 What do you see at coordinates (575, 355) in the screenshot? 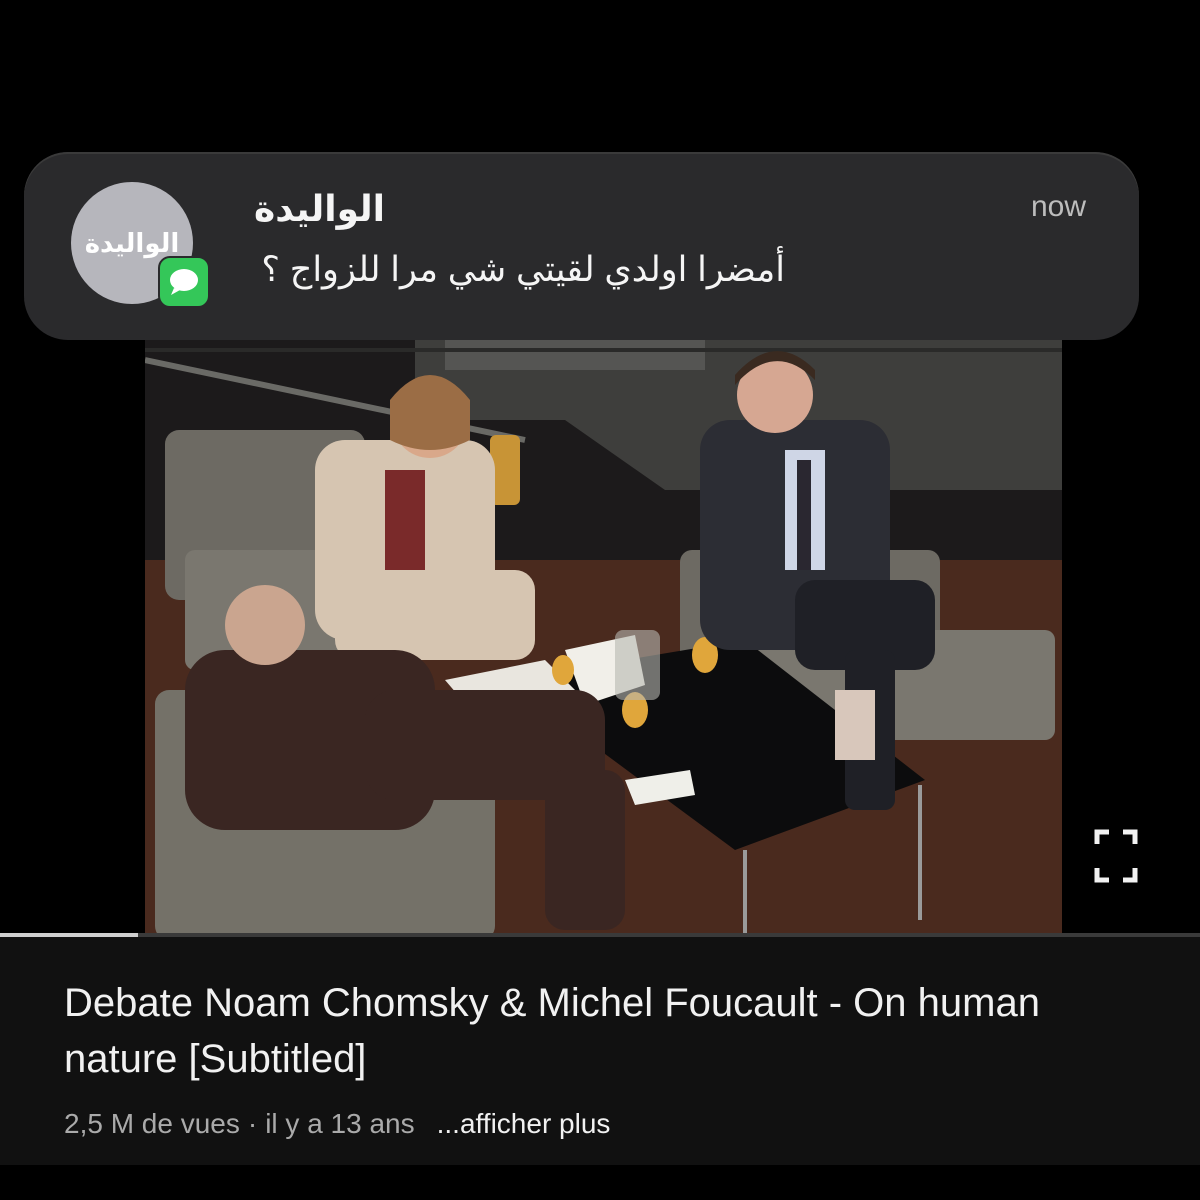
I see `stair-railing` at bounding box center [575, 355].